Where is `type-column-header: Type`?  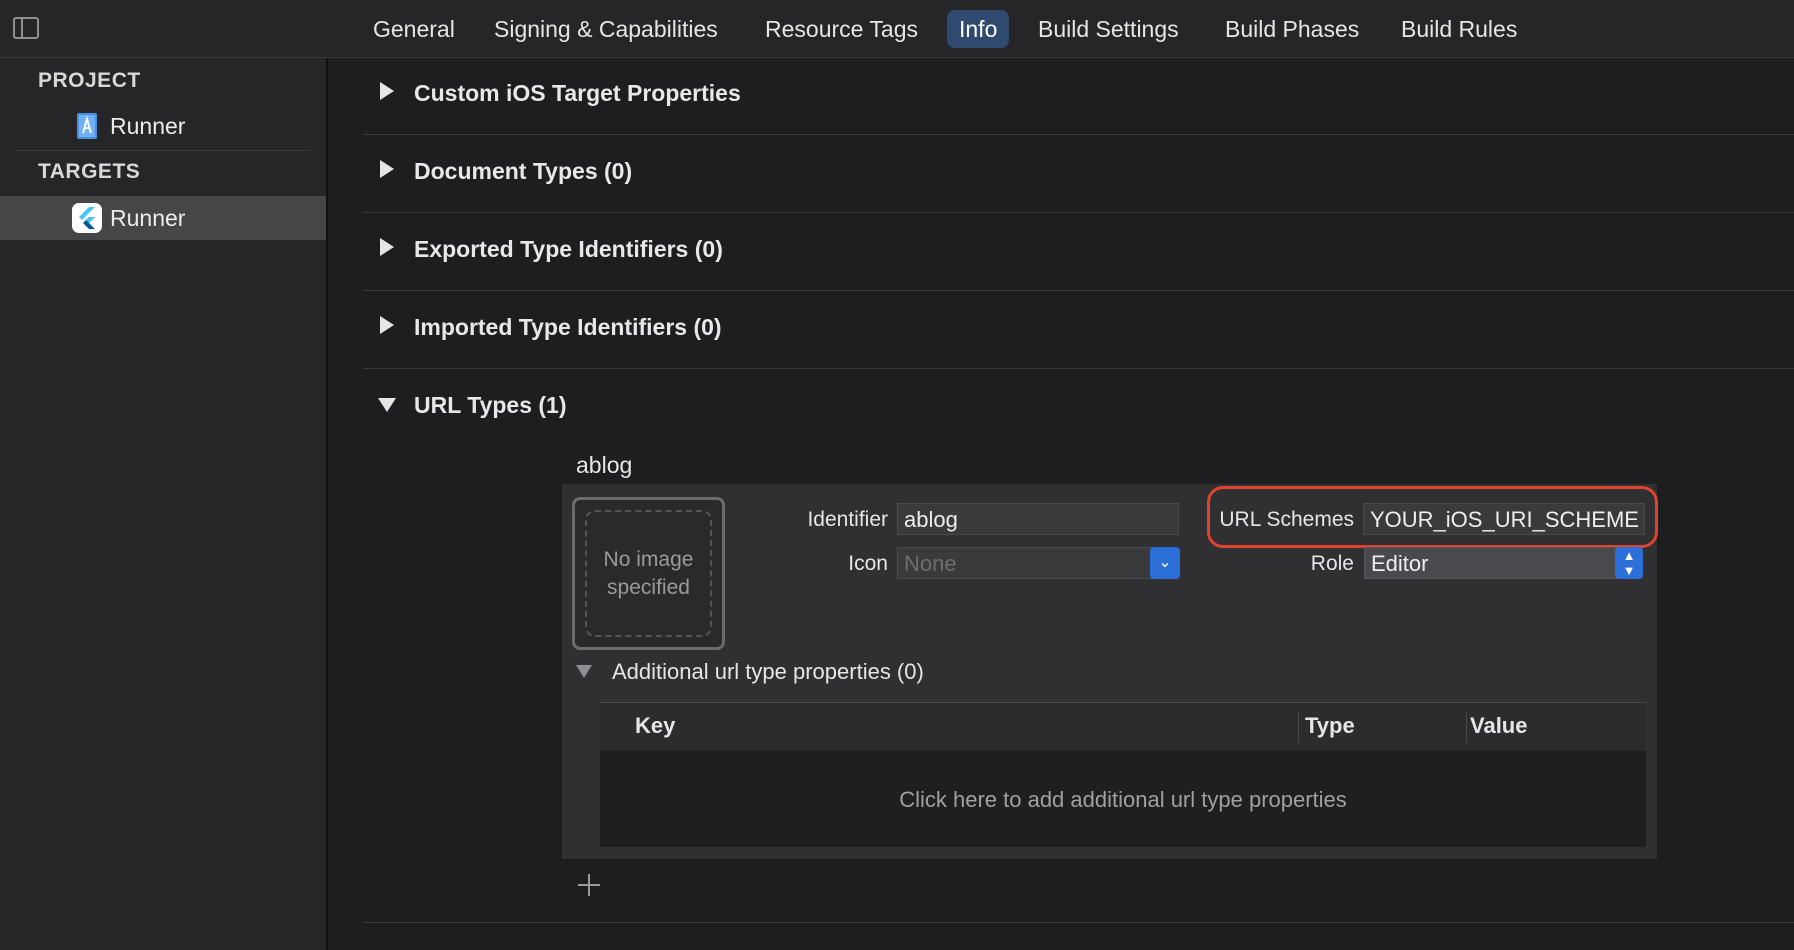
type-column-header: Type is located at coordinates (1330, 726).